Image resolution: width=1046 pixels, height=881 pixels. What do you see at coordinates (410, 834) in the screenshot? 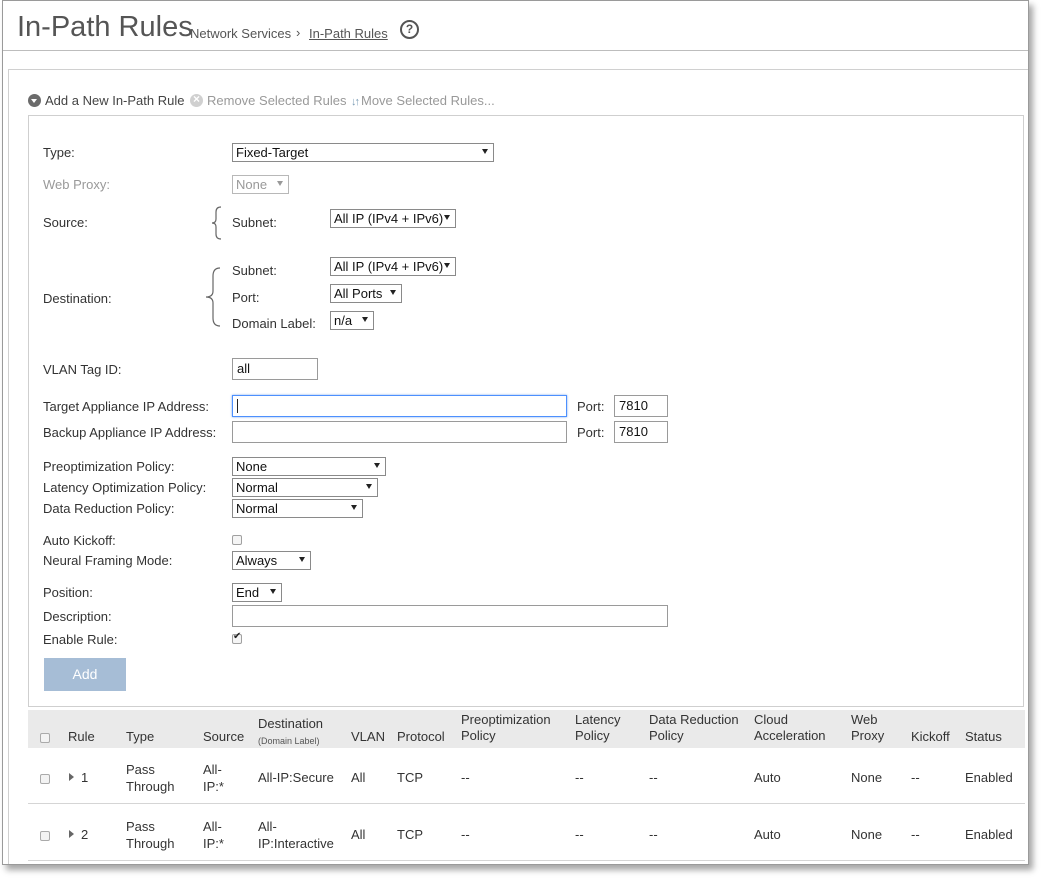
I see `cell-protocol: TCP` at bounding box center [410, 834].